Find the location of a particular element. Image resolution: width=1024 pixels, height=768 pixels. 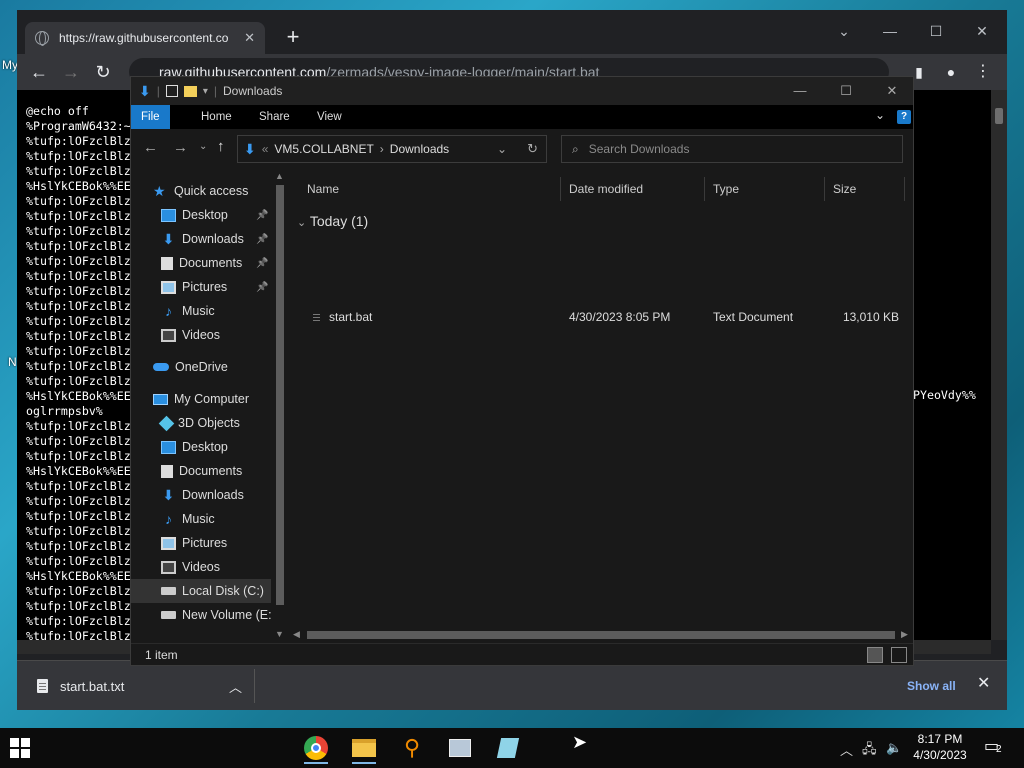

pin-icon: 📌 is located at coordinates (262, 239).